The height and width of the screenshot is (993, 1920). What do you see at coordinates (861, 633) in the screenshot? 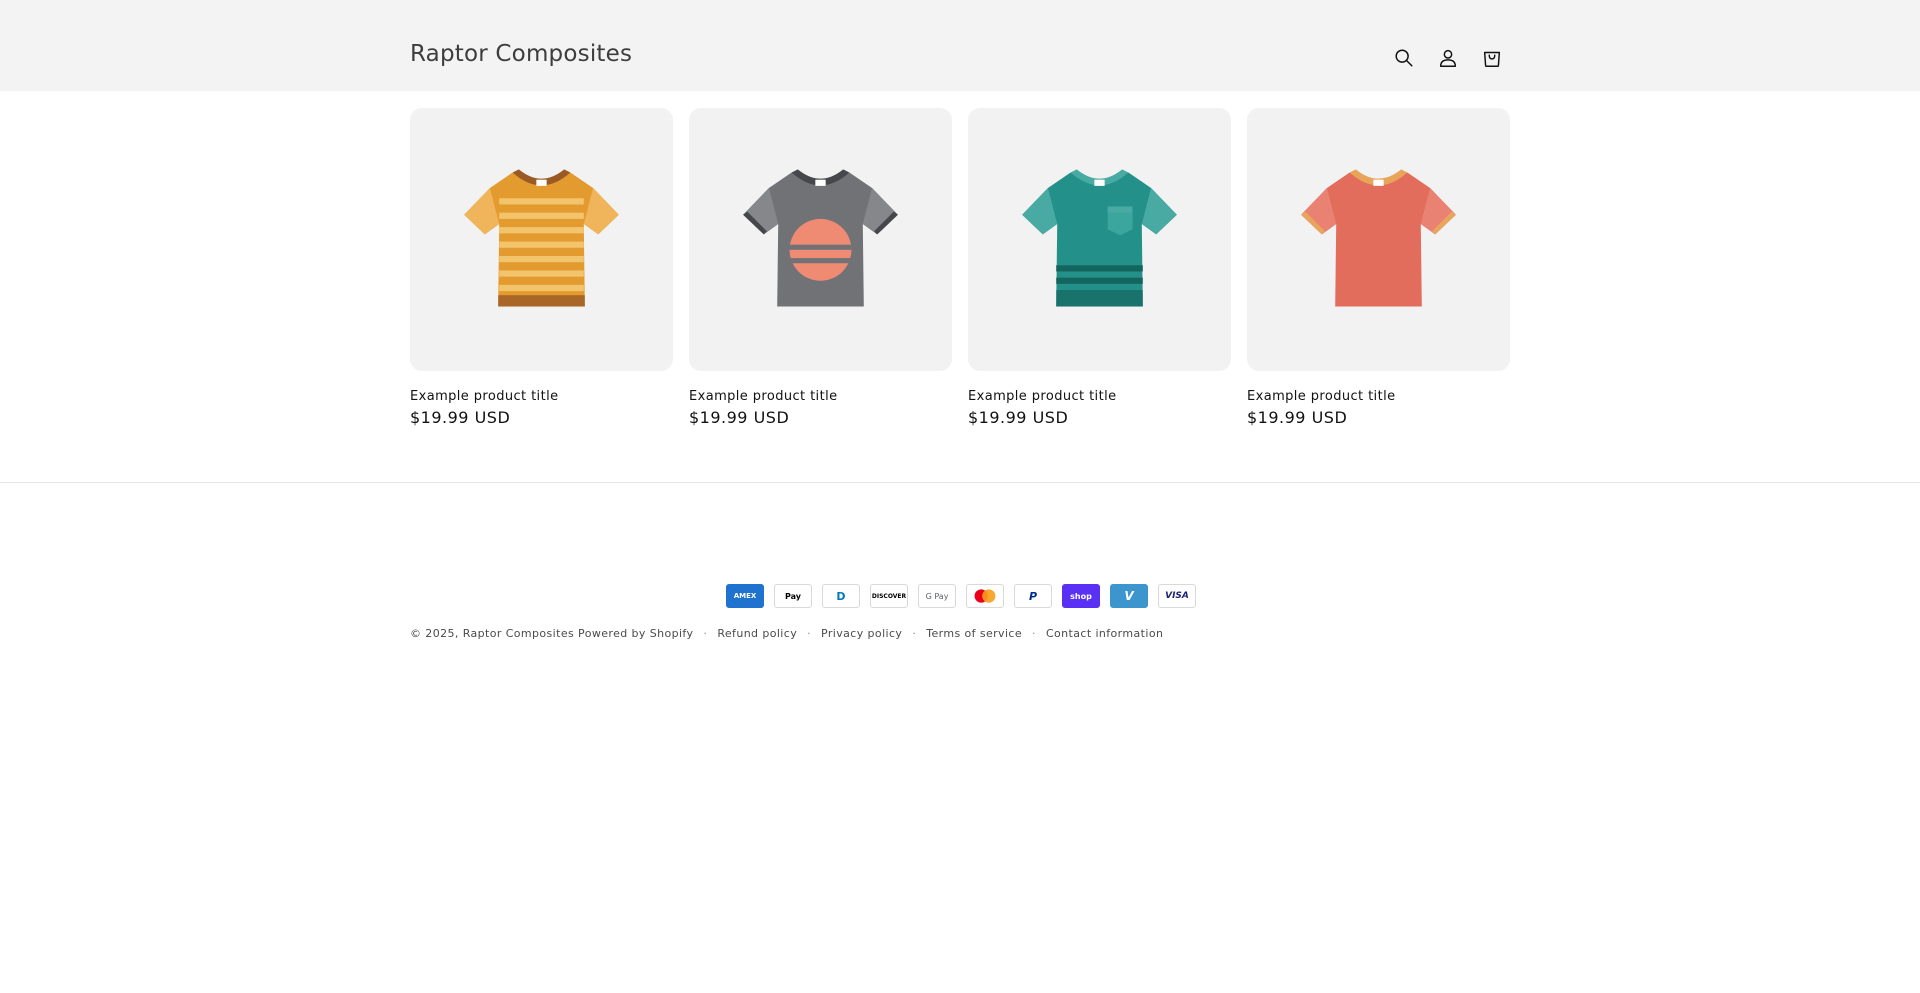
I see `privacy-policy-link: Privacy policy` at bounding box center [861, 633].